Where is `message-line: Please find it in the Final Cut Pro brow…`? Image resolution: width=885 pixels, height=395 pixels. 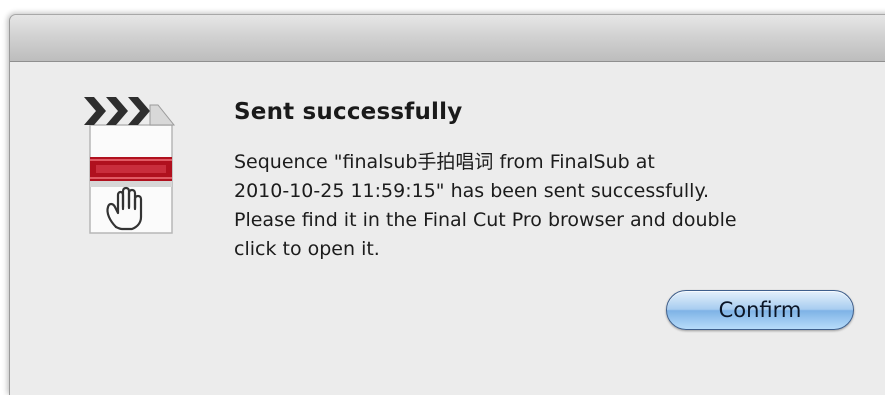 message-line: Please find it in the Final Cut Pro brow… is located at coordinates (485, 220).